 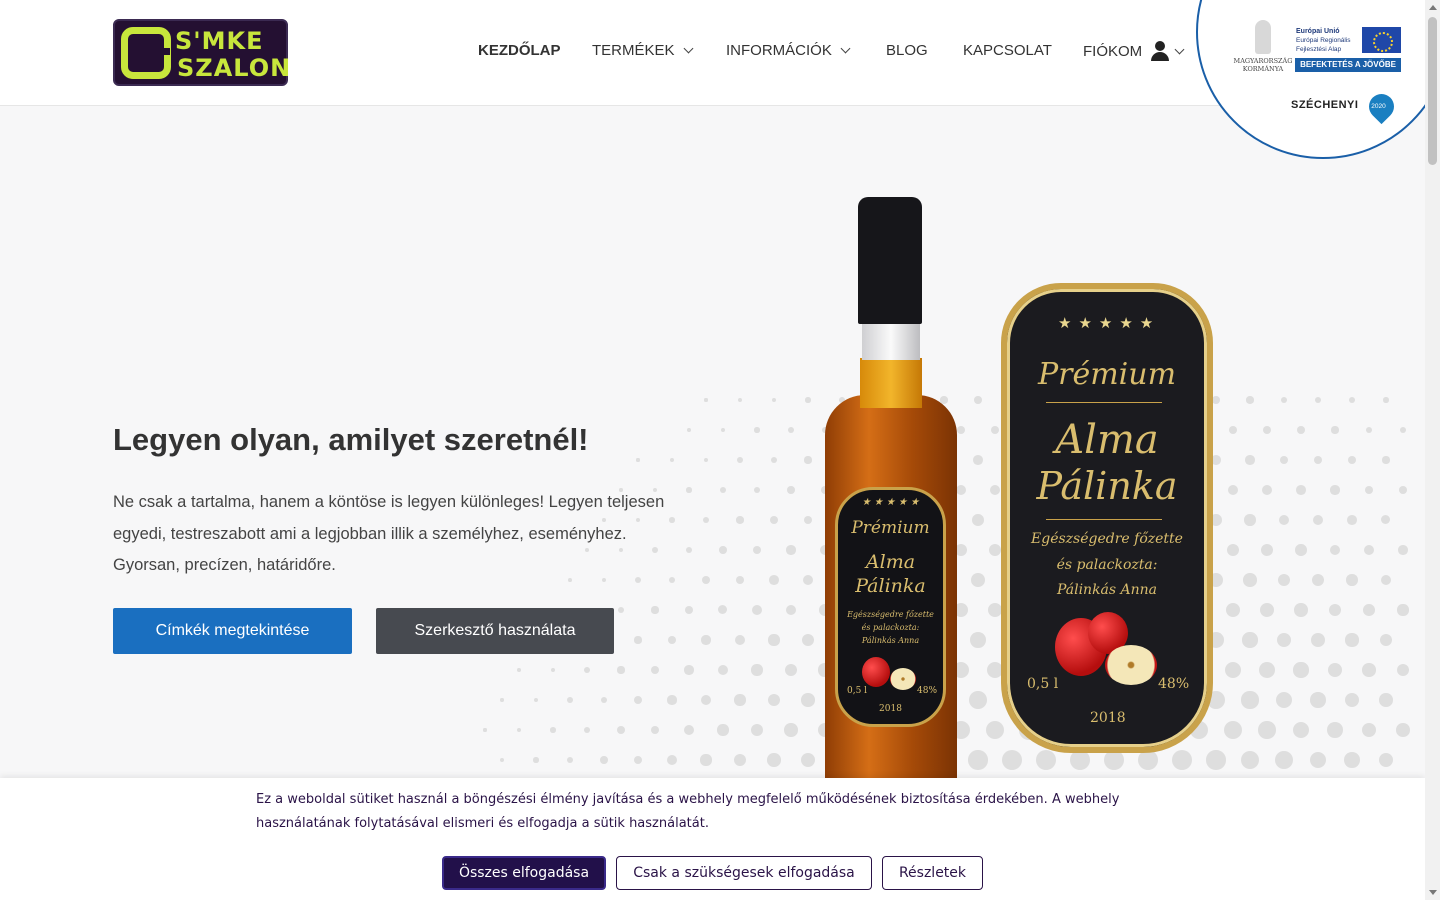 I want to click on logo-s-mark, so click(x=146, y=53).